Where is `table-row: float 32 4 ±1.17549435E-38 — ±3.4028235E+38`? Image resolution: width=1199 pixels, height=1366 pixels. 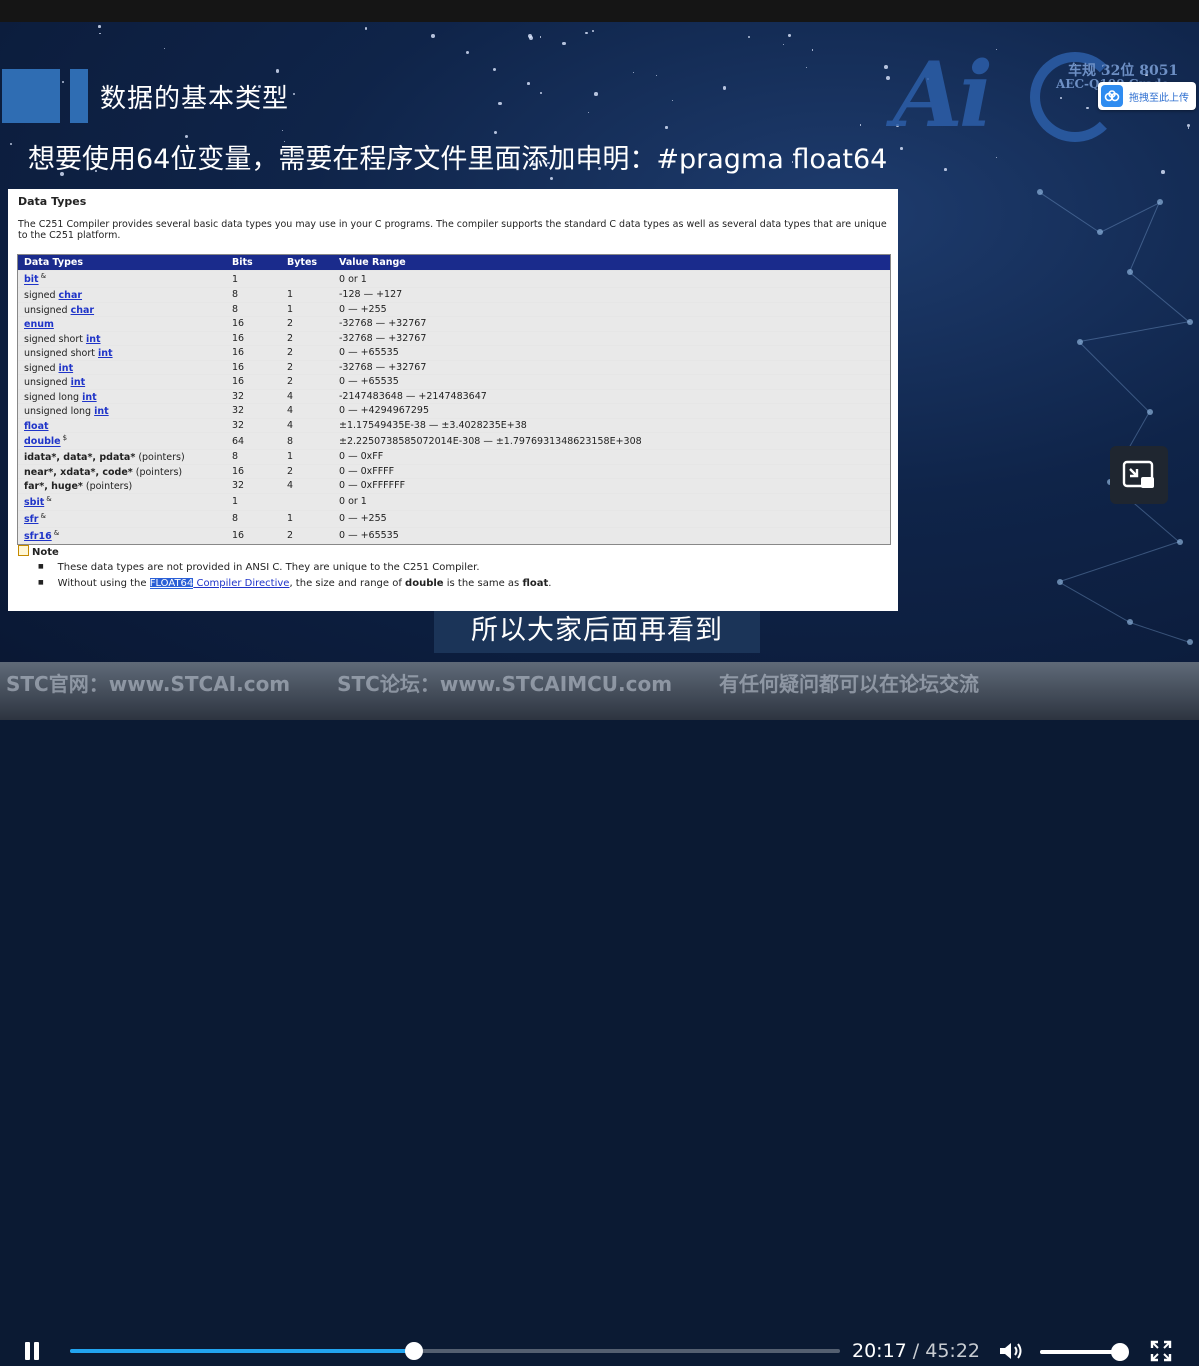
table-row: float 32 4 ±1.17549435E-38 — ±3.4028235E+38 is located at coordinates (454, 424).